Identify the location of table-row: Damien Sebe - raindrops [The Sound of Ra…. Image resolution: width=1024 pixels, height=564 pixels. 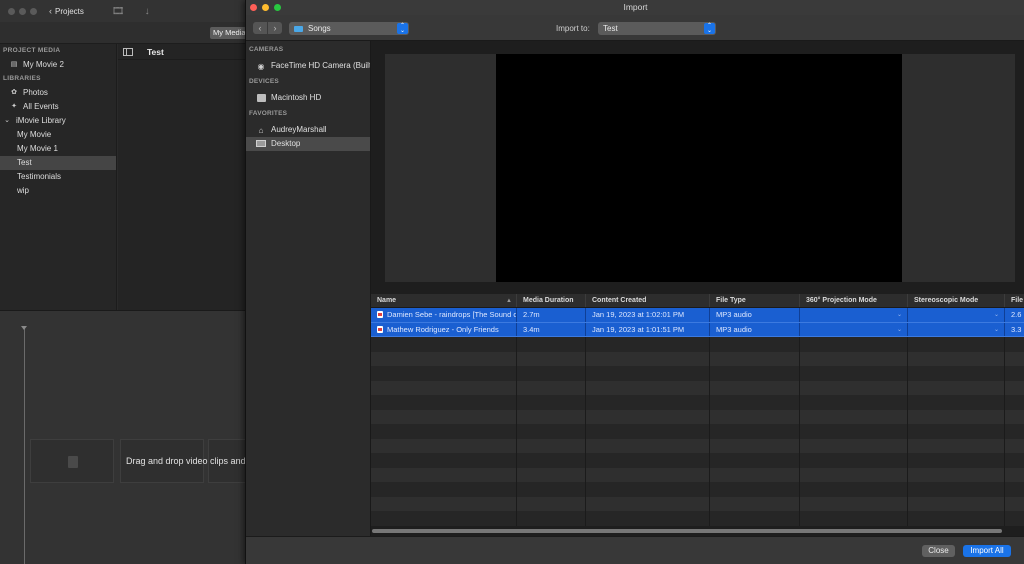
(697, 315).